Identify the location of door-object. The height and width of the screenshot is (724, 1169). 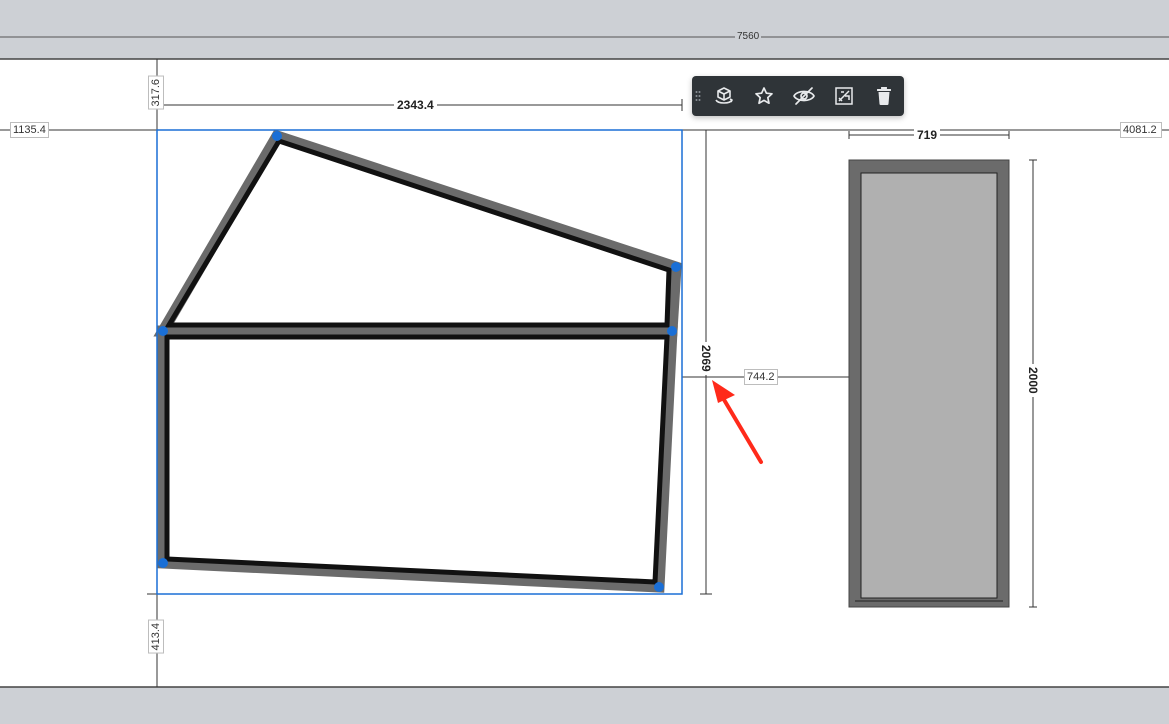
(929, 383).